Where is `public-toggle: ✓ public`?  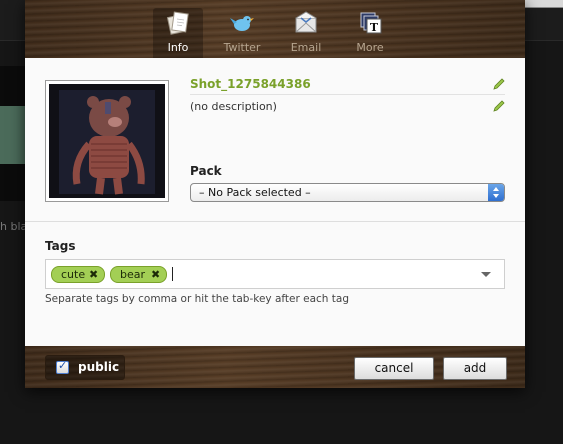 public-toggle: ✓ public is located at coordinates (85, 367).